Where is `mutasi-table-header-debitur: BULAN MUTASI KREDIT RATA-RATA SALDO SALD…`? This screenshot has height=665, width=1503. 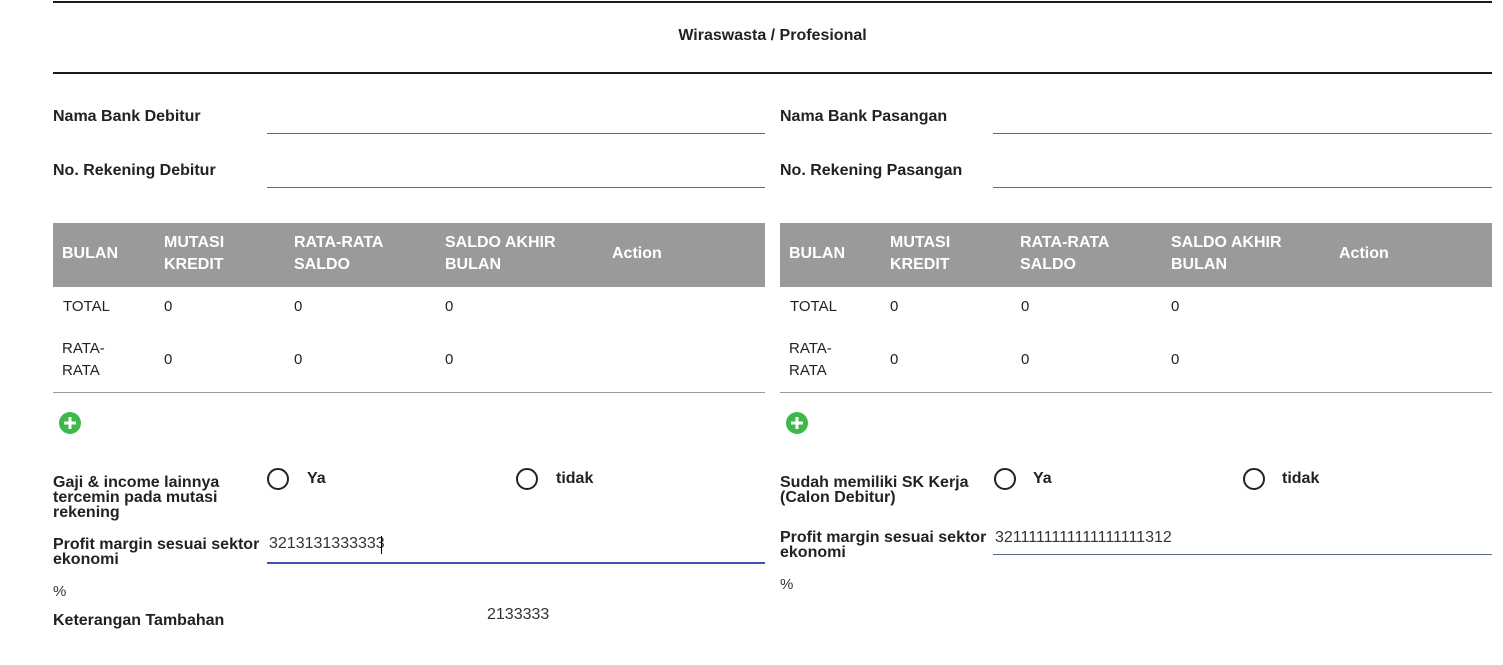
mutasi-table-header-debitur: BULAN MUTASI KREDIT RATA-RATA SALDO SALD… is located at coordinates (409, 255).